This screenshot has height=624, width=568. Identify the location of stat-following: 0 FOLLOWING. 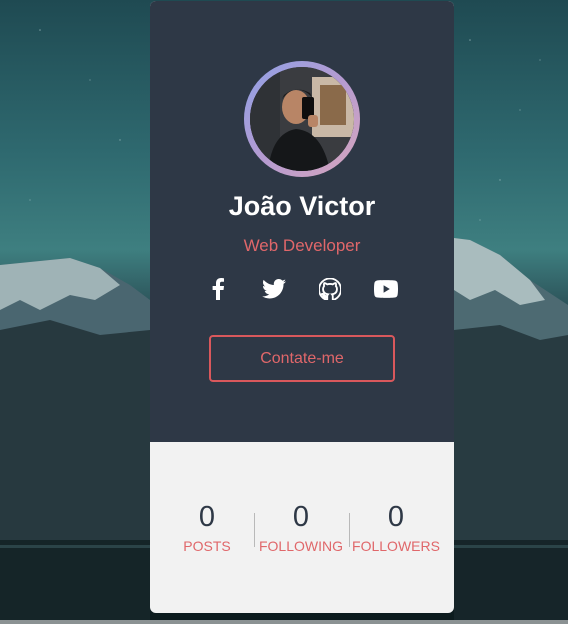
(301, 527).